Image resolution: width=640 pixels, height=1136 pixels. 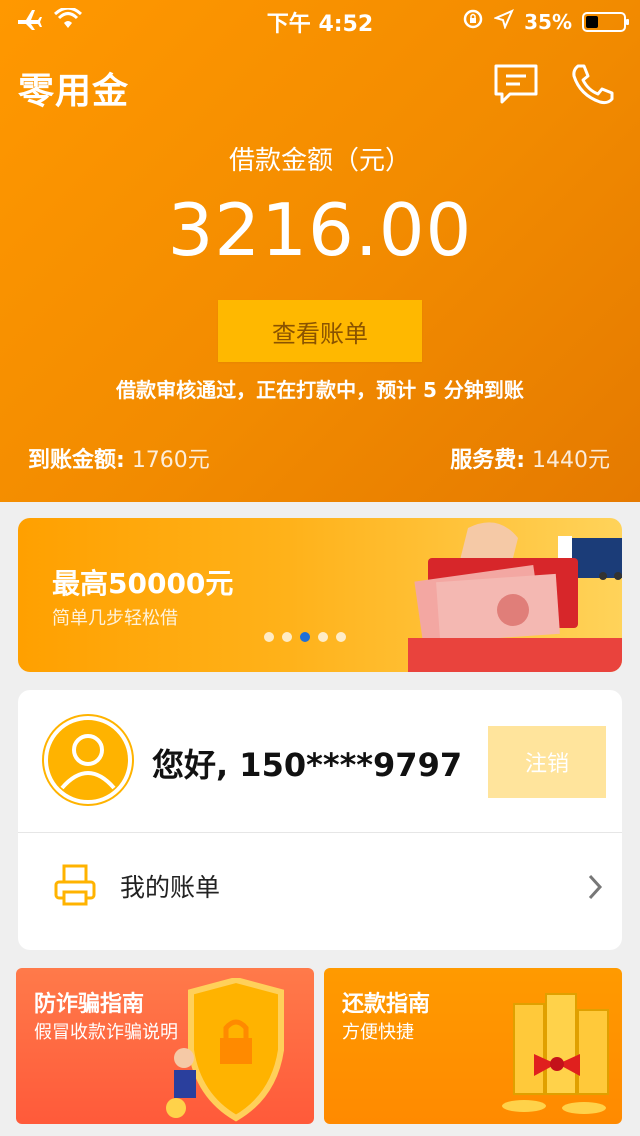 I want to click on banner-title: 最高50000元, so click(x=143, y=583).